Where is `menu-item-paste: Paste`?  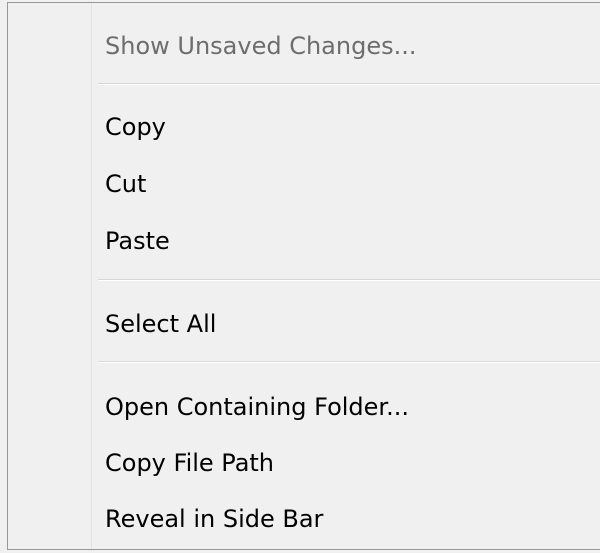 menu-item-paste: Paste is located at coordinates (137, 241).